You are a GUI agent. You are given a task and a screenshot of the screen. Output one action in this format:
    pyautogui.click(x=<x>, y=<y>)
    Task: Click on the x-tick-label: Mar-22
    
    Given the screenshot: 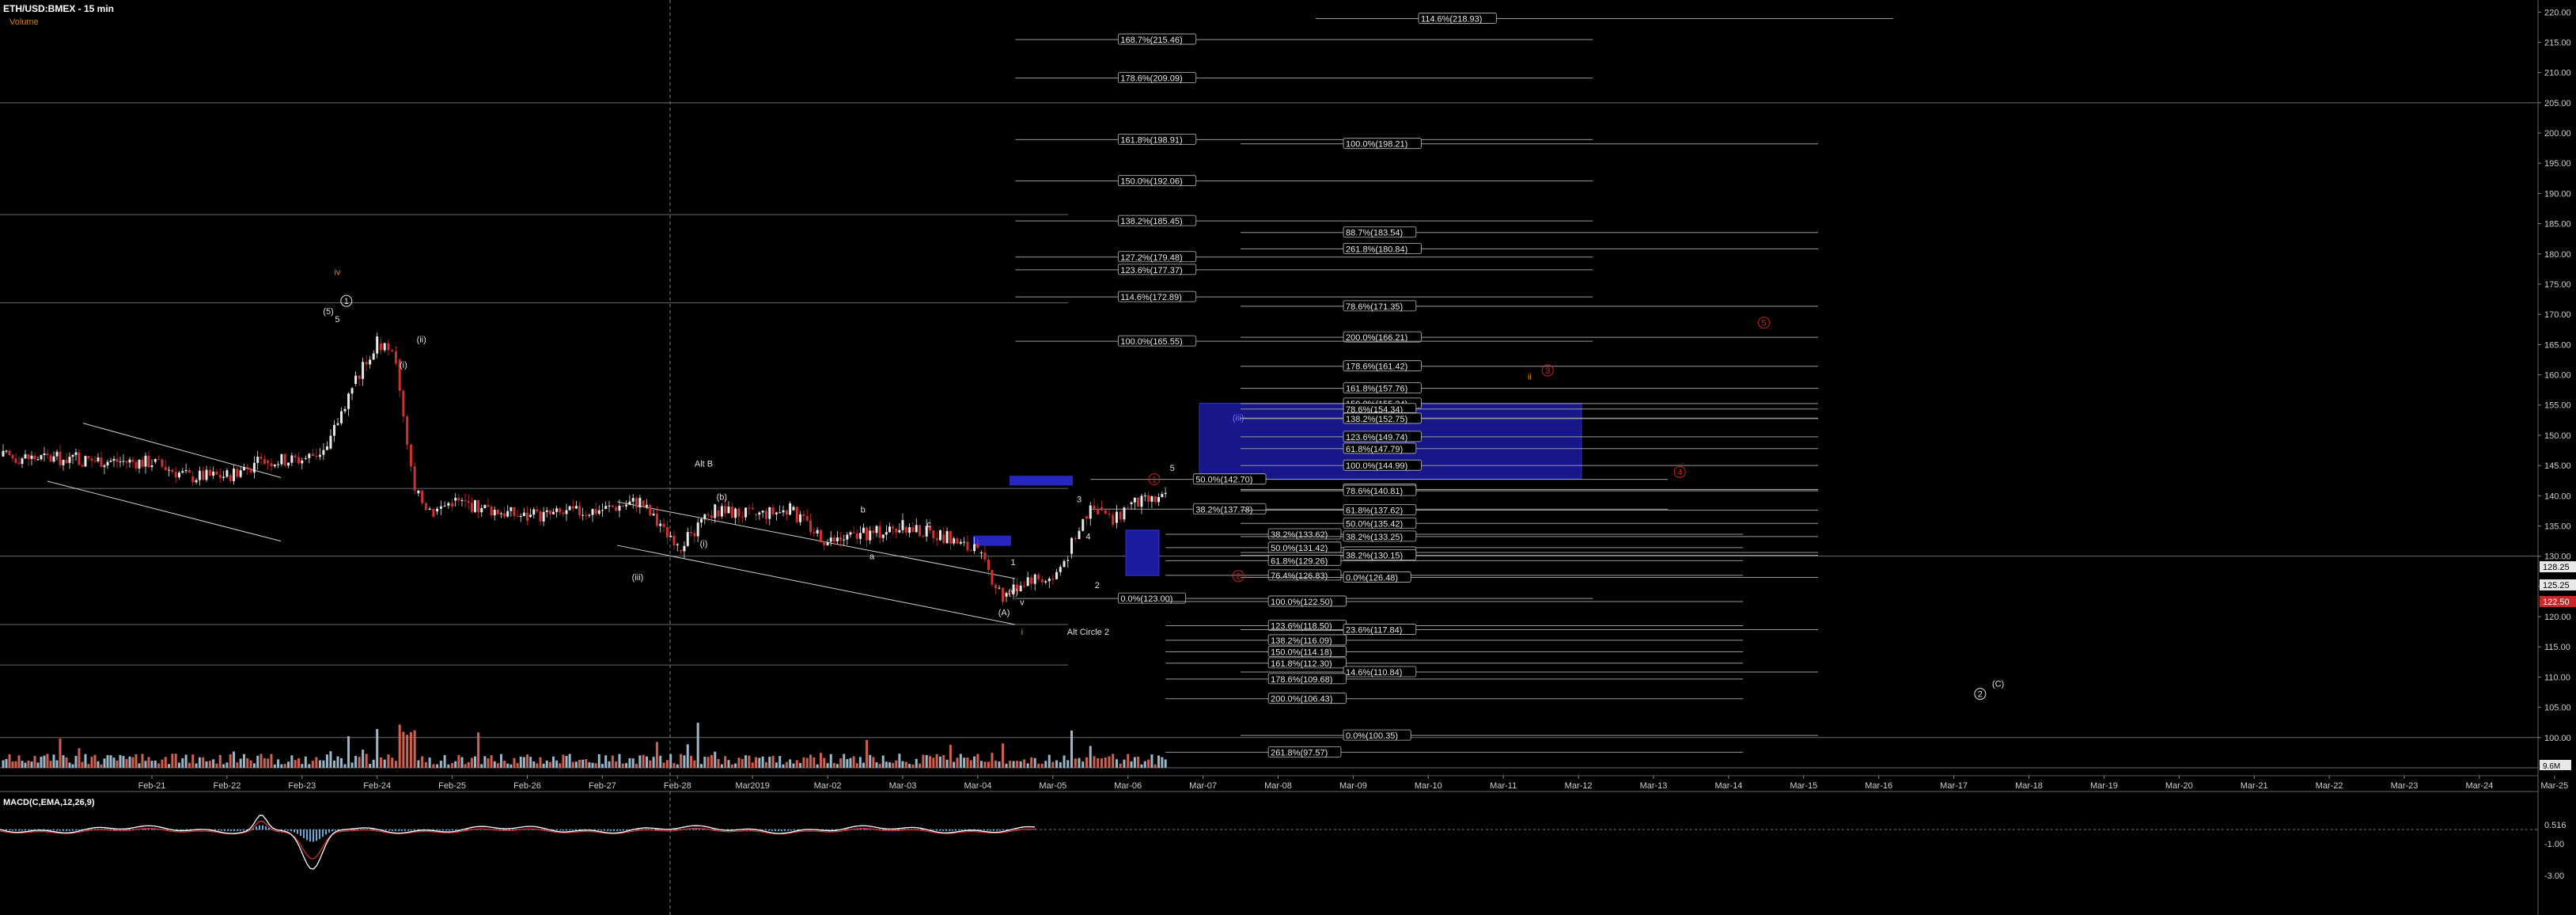 What is the action you would take?
    pyautogui.click(x=2329, y=786)
    